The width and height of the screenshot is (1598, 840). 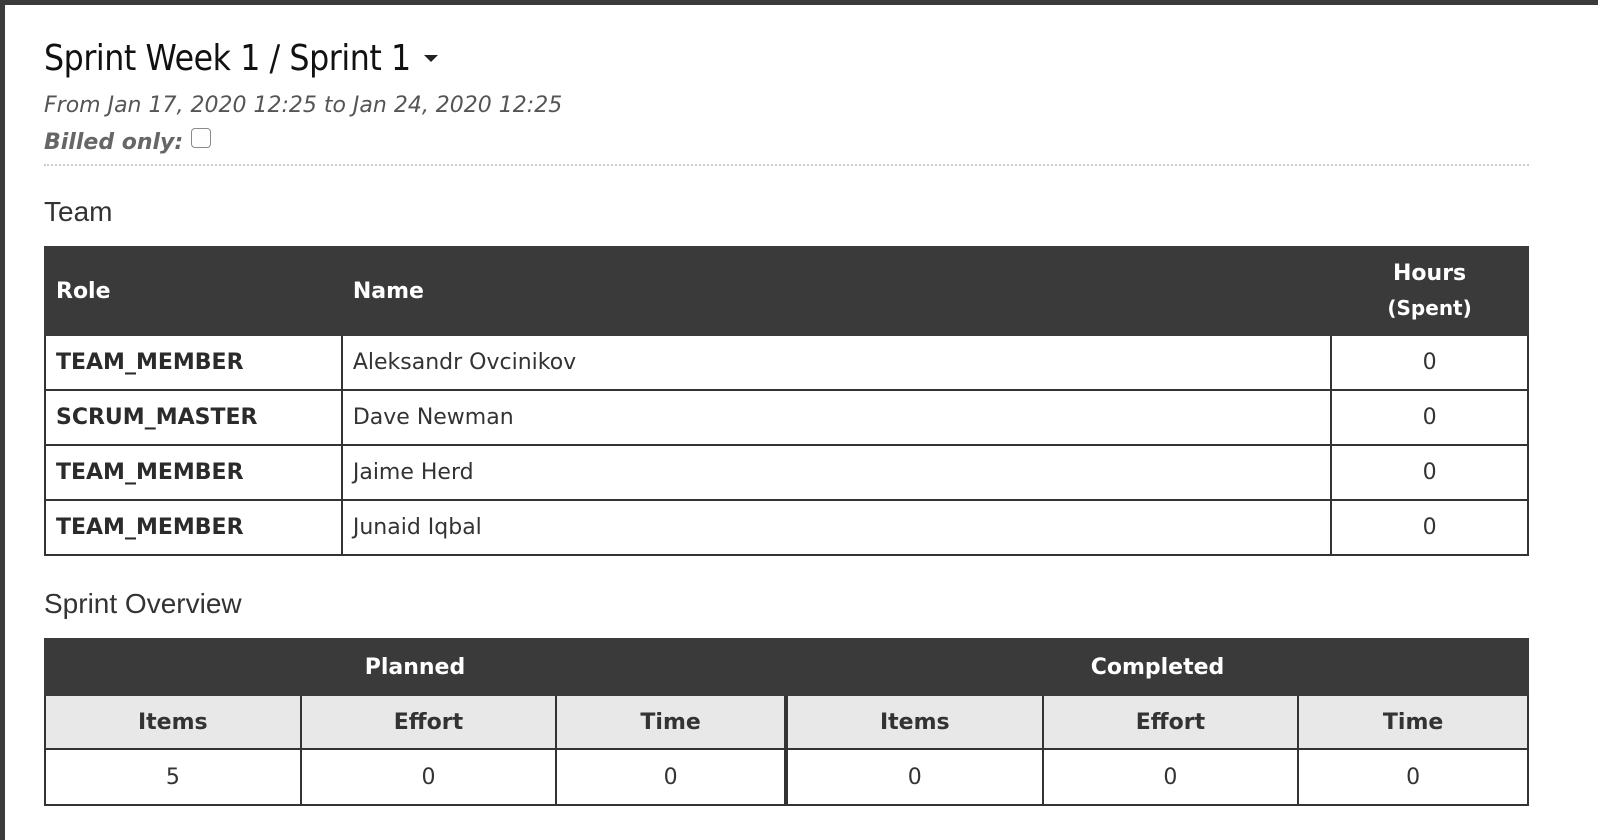 I want to click on planned-time-value: 0, so click(x=671, y=777).